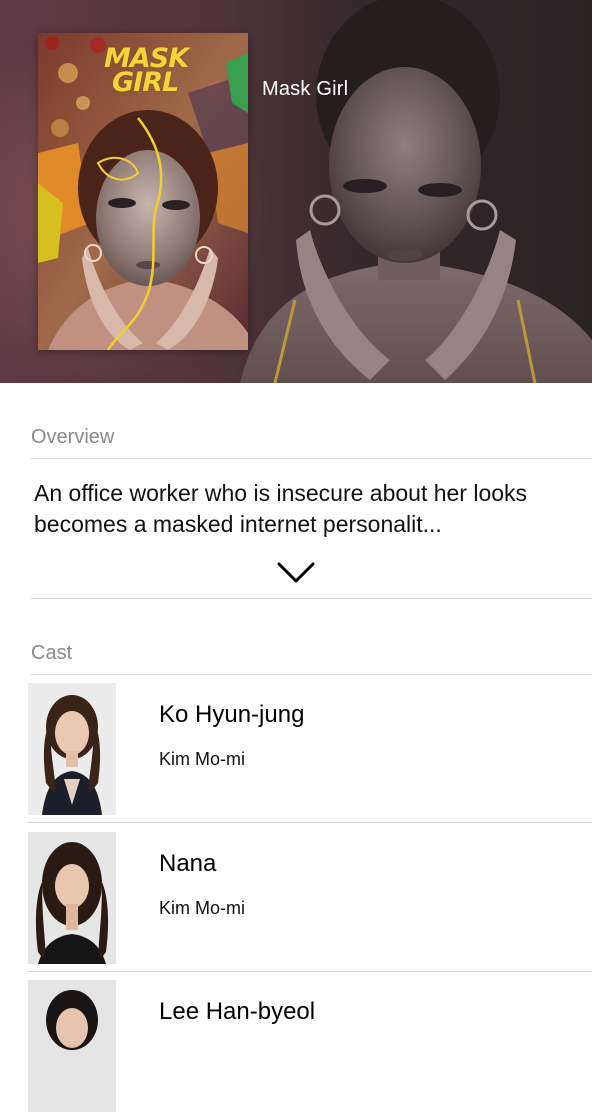 Image resolution: width=592 pixels, height=1120 pixels. Describe the element at coordinates (305, 89) in the screenshot. I see `show-title: Mask Girl` at that location.